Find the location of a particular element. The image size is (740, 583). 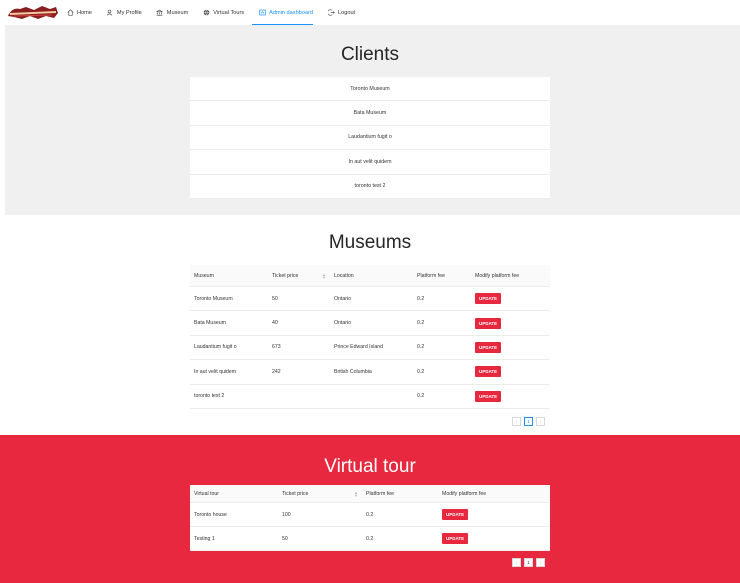

museums-pagination: ‹ 1 › is located at coordinates (528, 421).